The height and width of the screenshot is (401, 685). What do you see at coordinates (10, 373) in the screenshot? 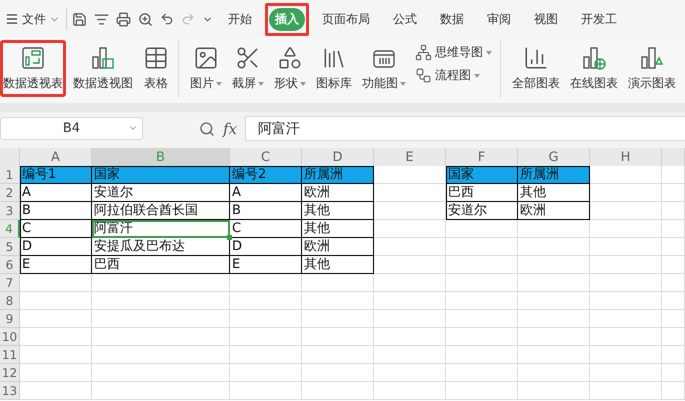
I see `row-header: 12` at bounding box center [10, 373].